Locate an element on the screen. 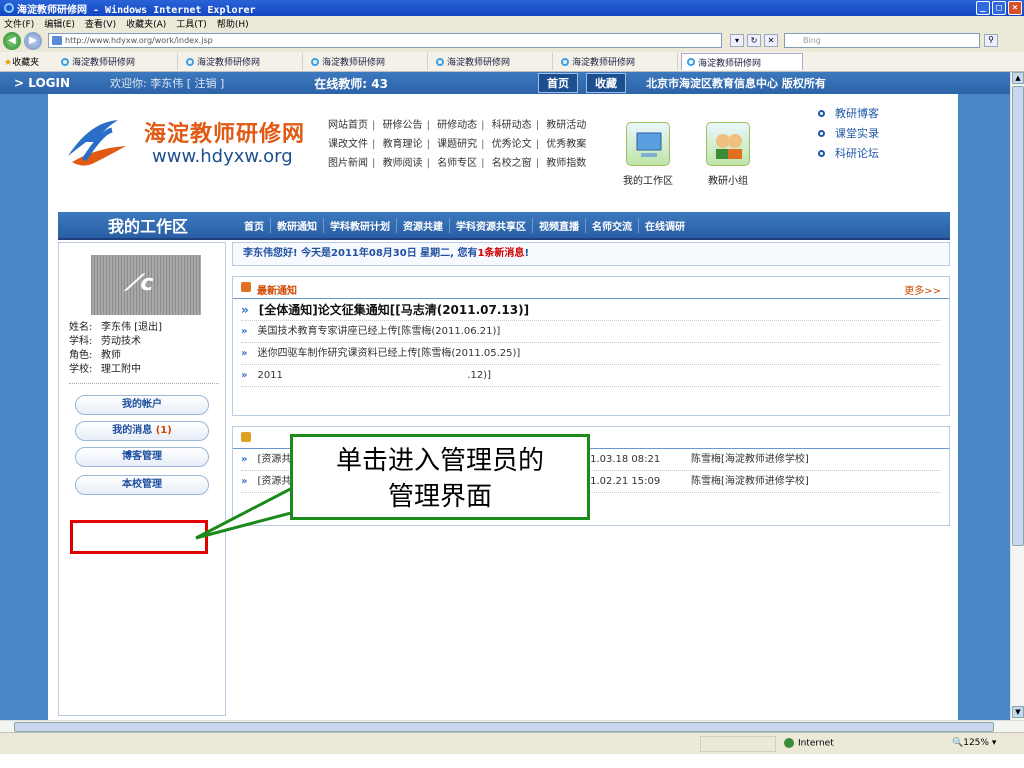  header-nav-link: 优秀教案 is located at coordinates (566, 144).